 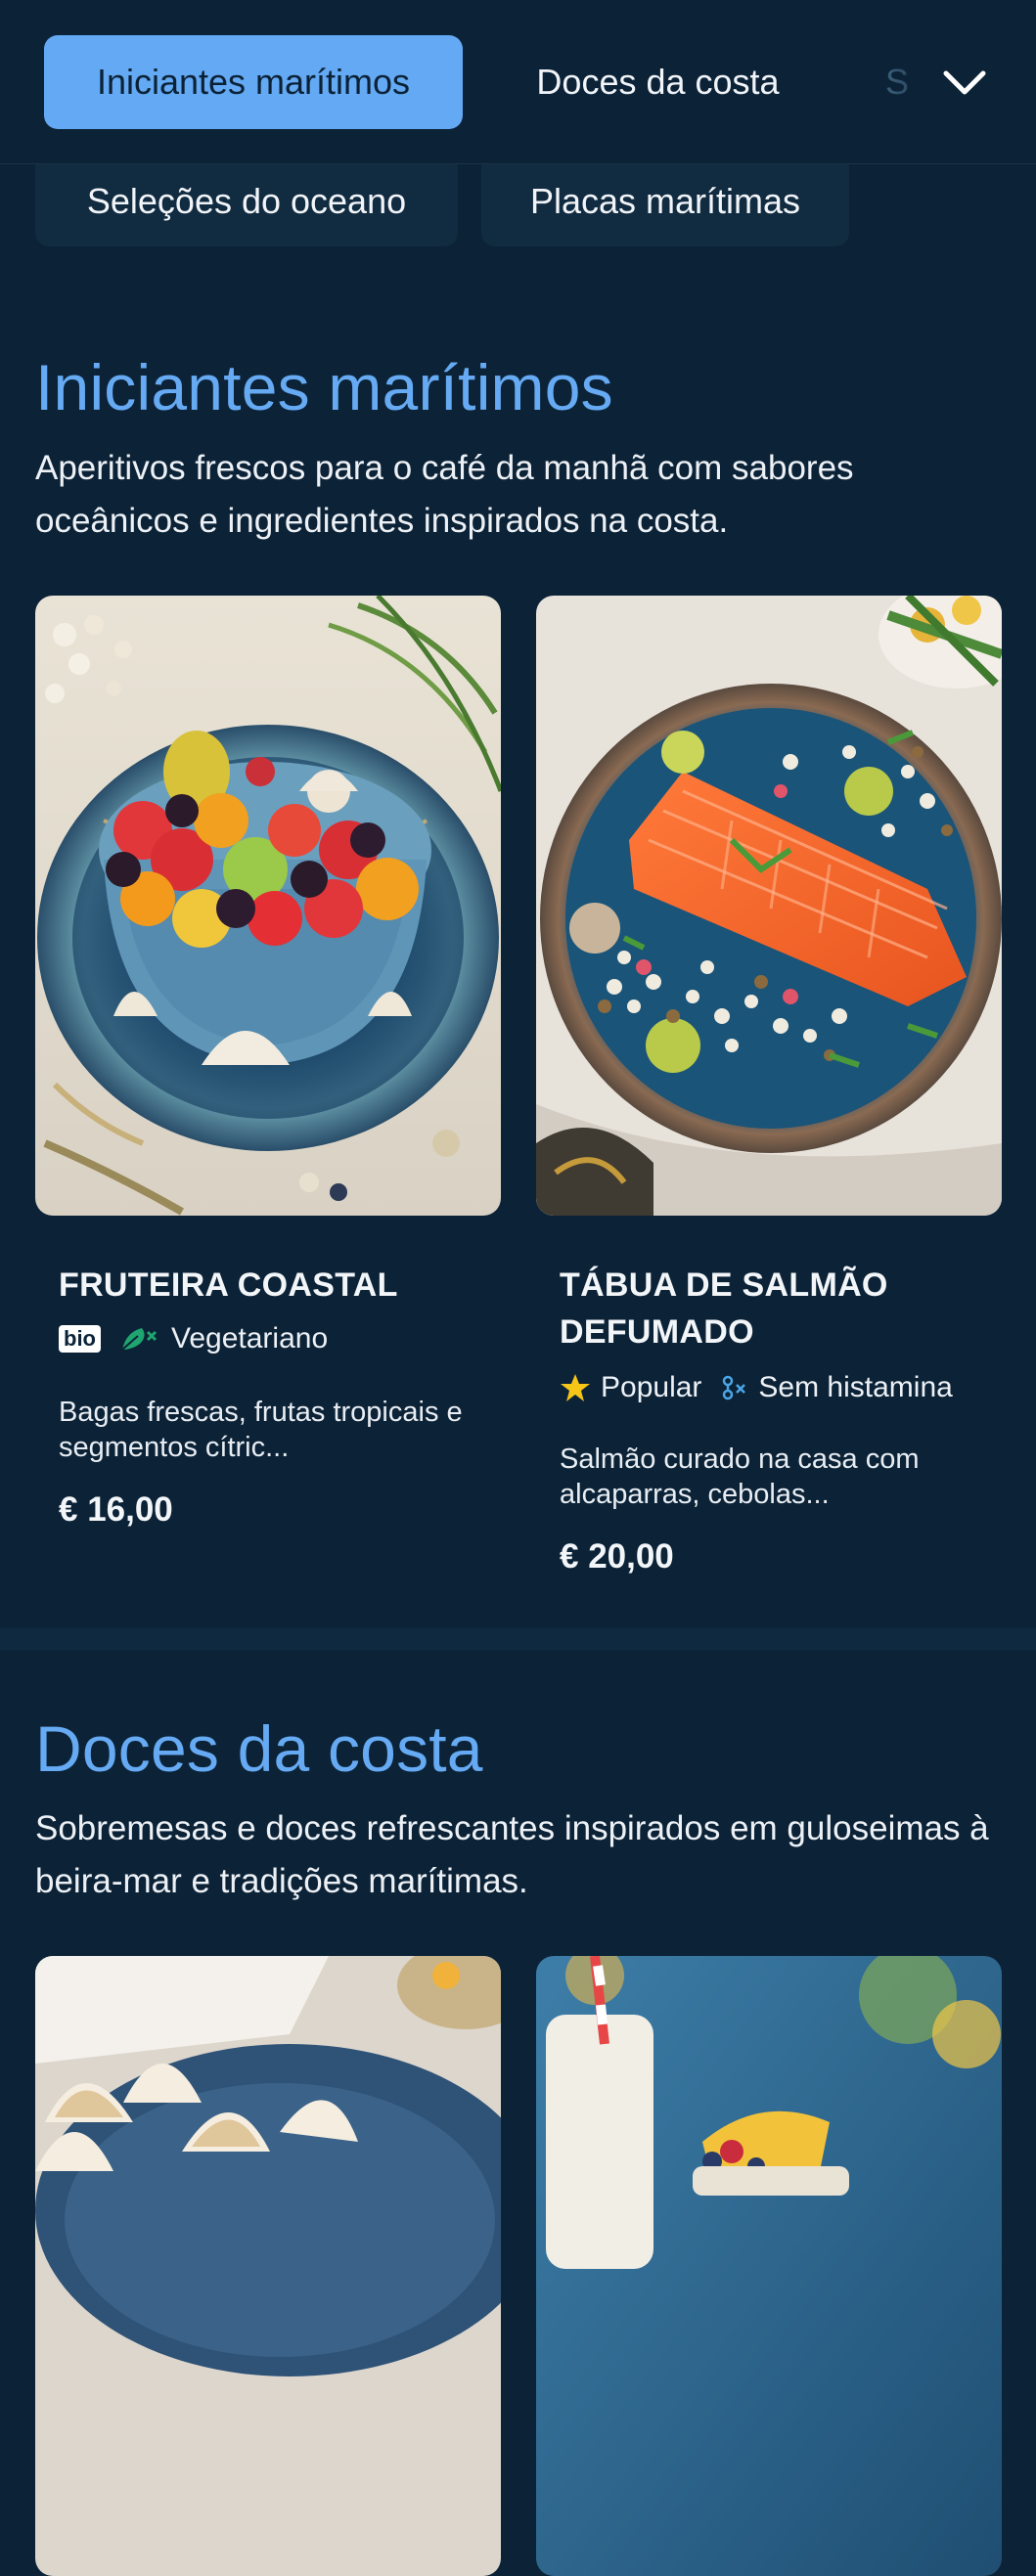 What do you see at coordinates (518, 1639) in the screenshot?
I see `section-divider` at bounding box center [518, 1639].